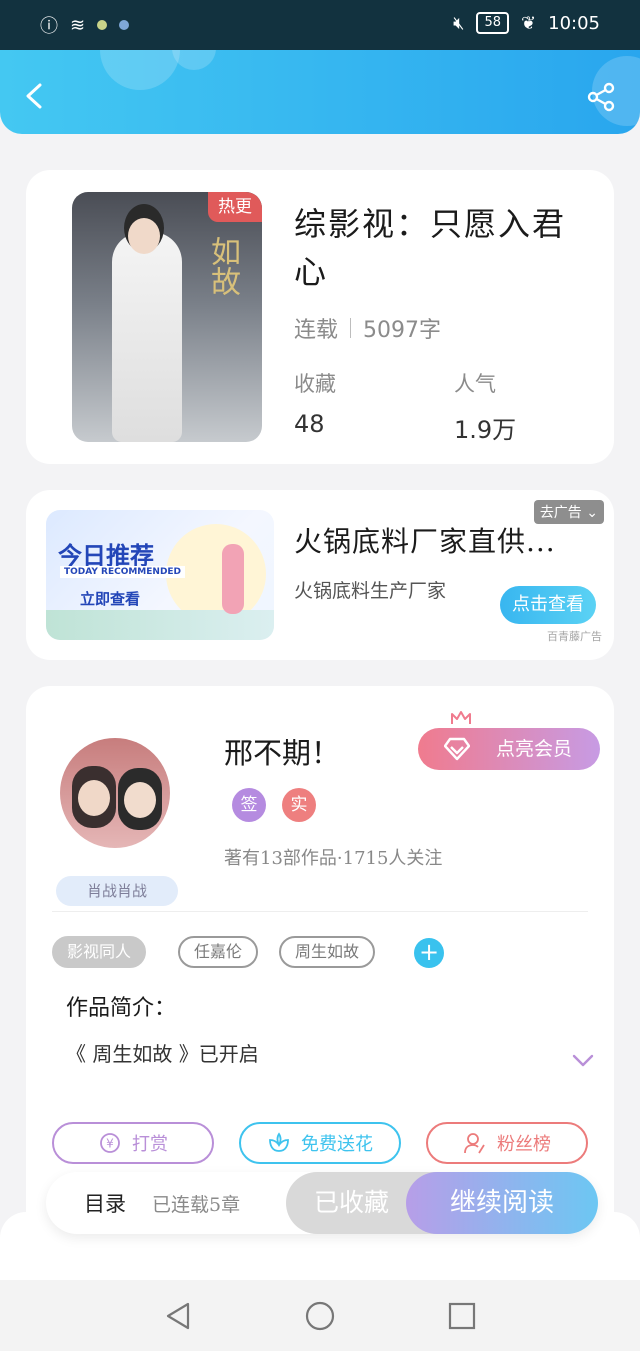  I want to click on flower-icon, so click(279, 1142).